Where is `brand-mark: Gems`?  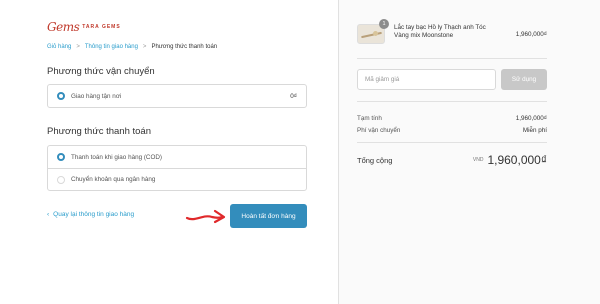
brand-mark: Gems is located at coordinates (63, 27).